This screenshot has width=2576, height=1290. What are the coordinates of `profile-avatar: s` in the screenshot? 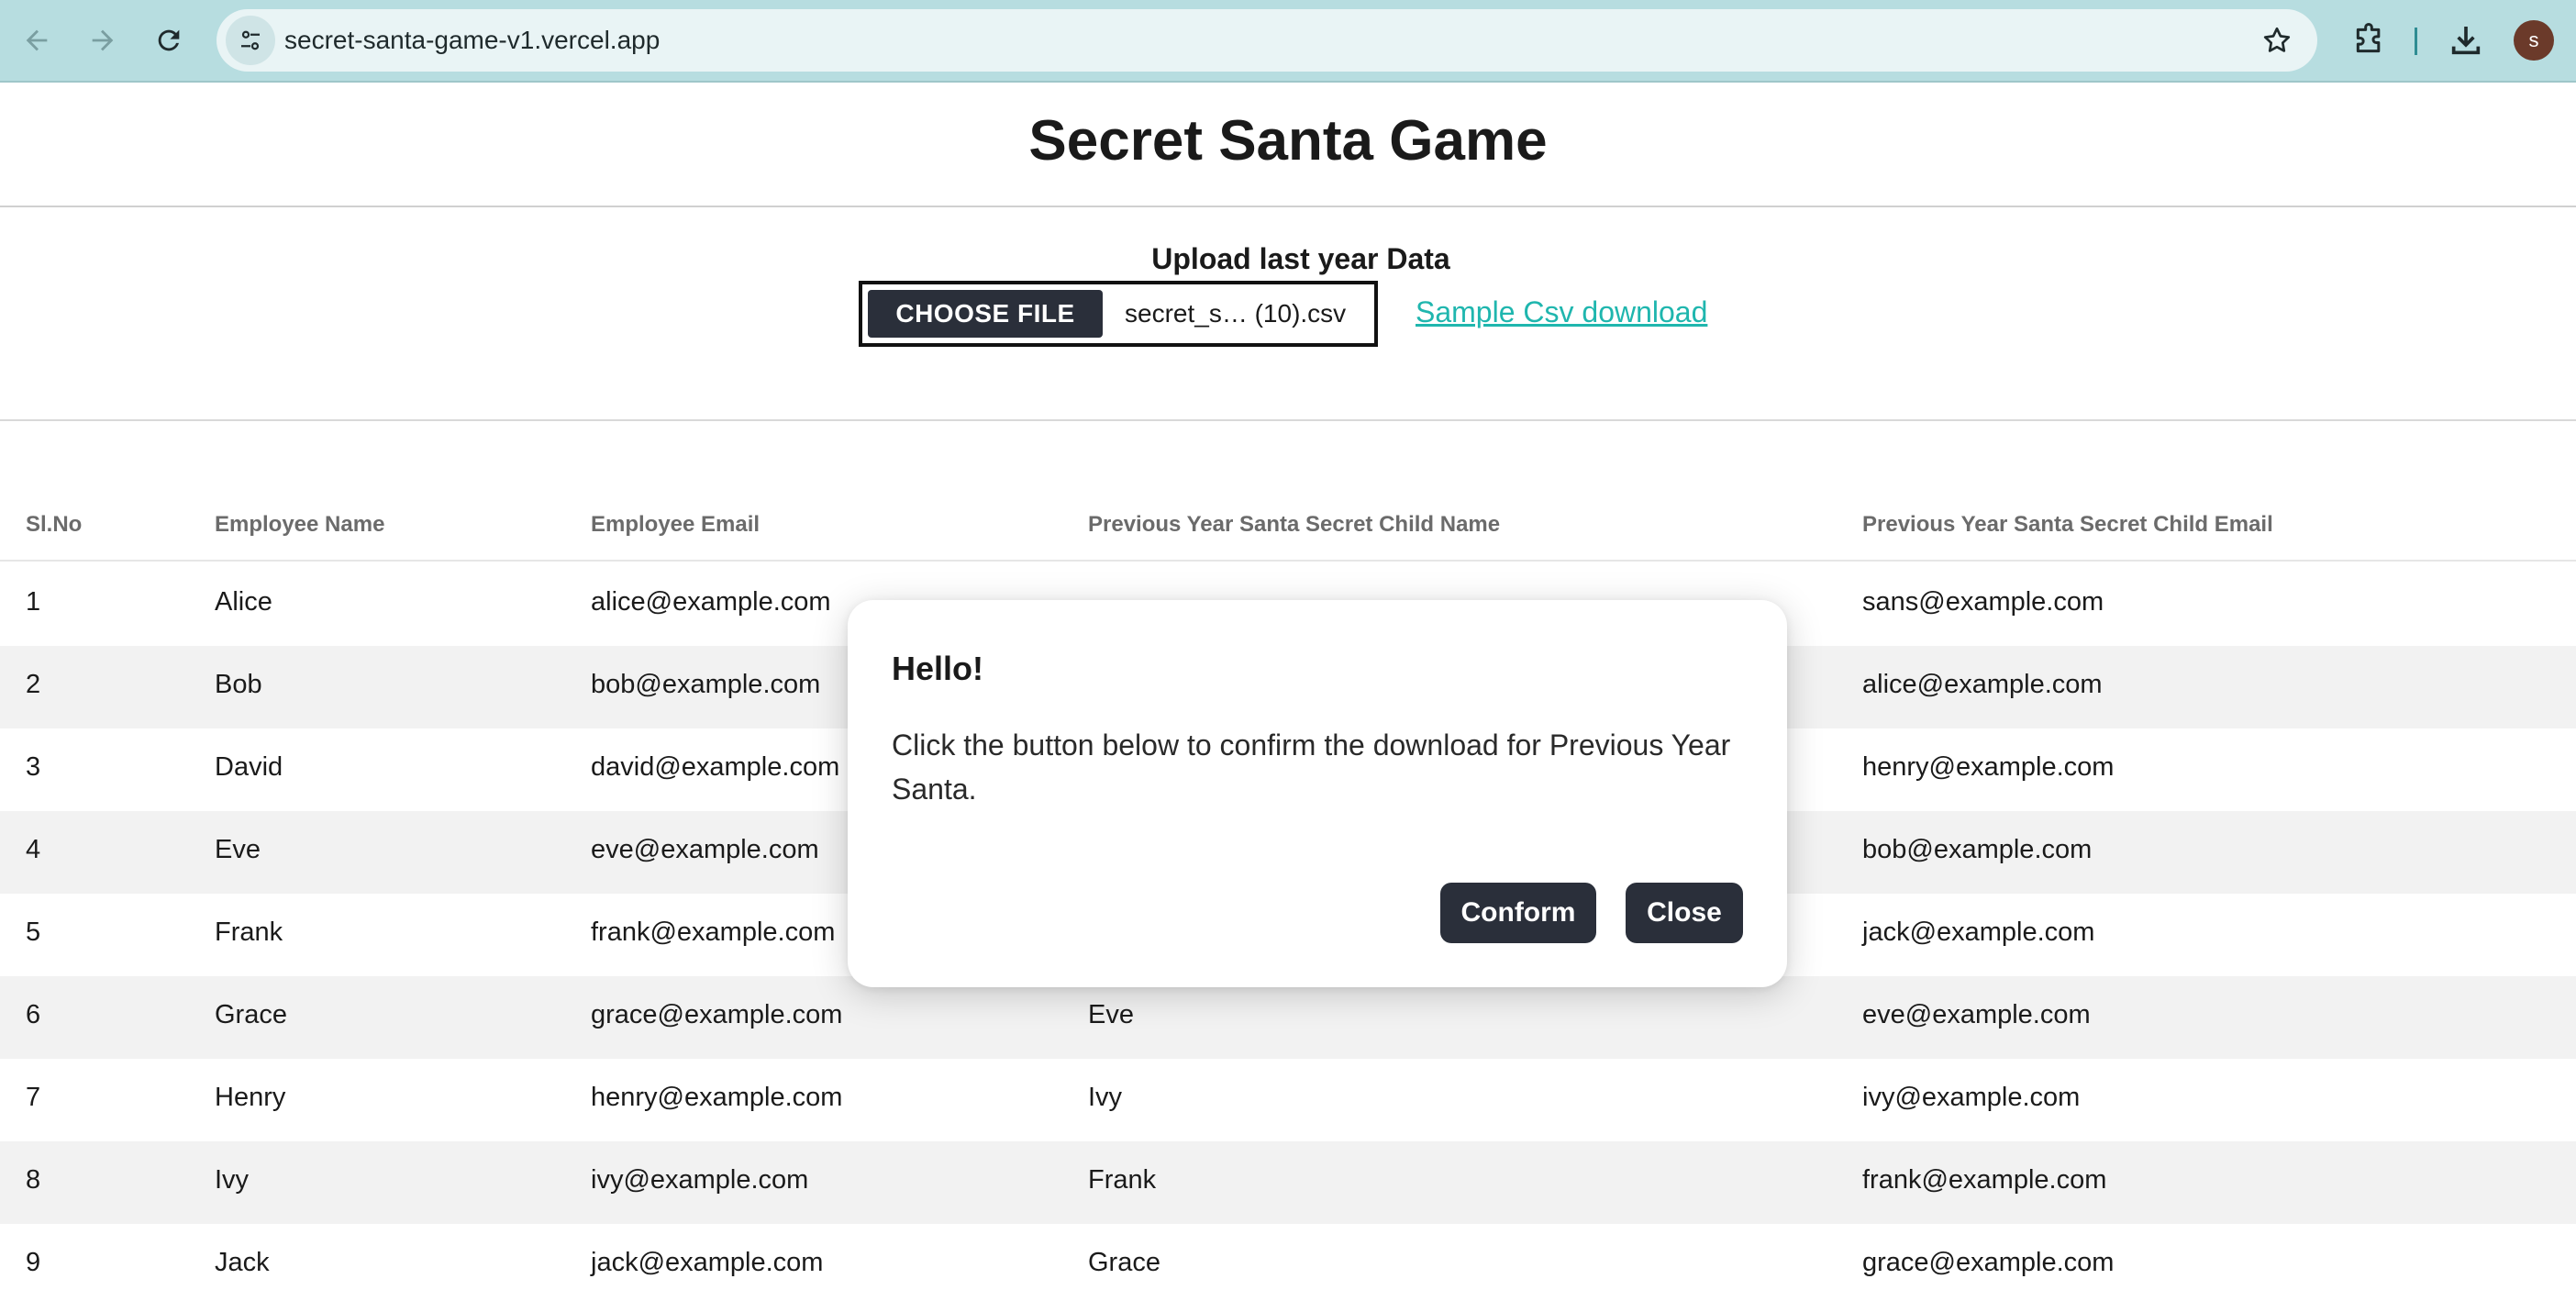 It's located at (2534, 40).